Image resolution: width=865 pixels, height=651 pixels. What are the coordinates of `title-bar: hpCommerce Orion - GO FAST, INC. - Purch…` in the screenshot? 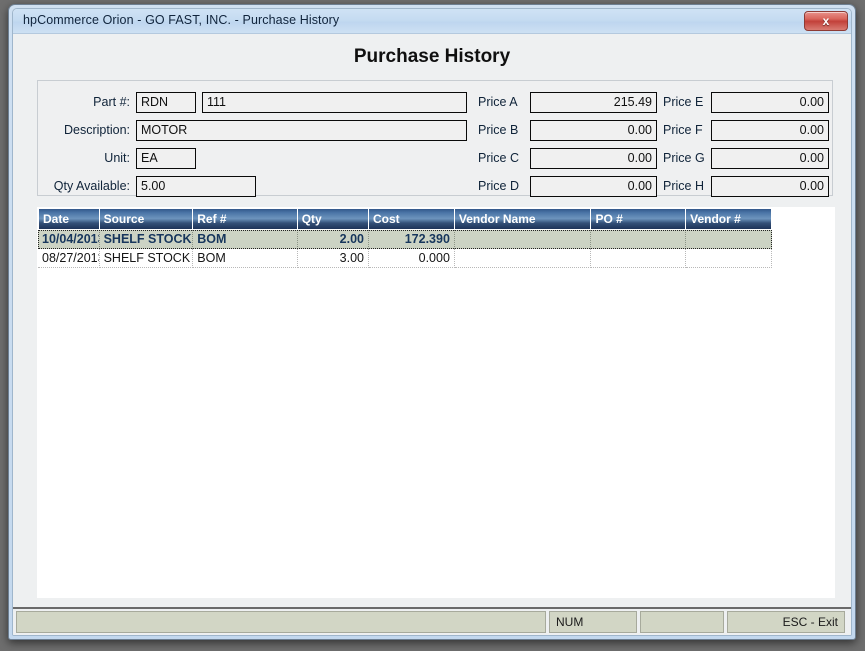 It's located at (432, 21).